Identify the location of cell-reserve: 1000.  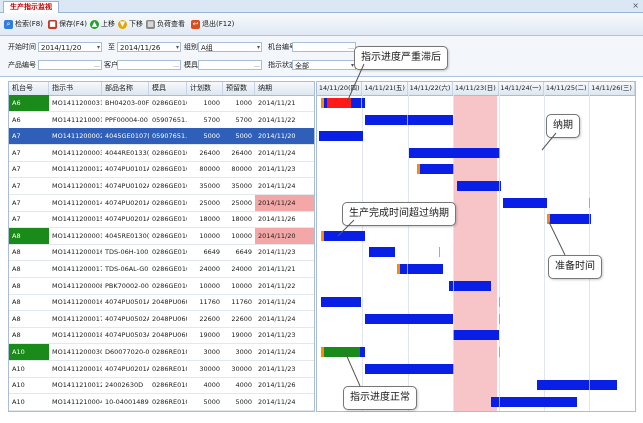
(243, 103).